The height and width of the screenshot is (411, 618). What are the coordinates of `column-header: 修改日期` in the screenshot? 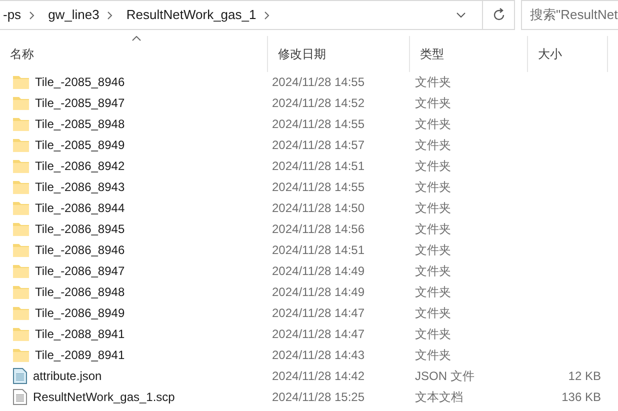 It's located at (339, 54).